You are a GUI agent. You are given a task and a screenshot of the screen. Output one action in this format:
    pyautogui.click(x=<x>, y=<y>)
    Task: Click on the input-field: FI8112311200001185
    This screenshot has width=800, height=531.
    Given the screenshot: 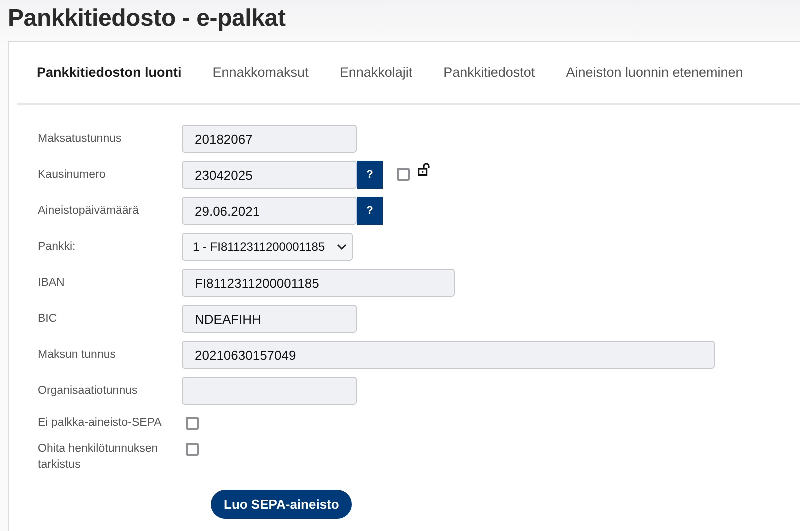 What is the action you would take?
    pyautogui.click(x=318, y=283)
    